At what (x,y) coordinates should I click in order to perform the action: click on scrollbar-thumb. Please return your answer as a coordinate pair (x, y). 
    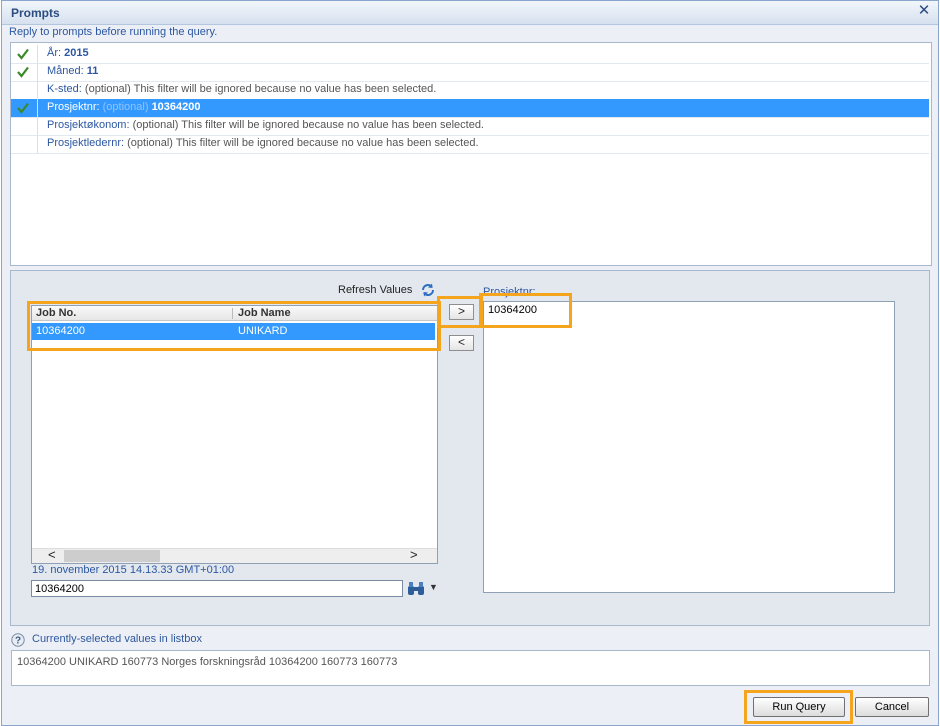
    Looking at the image, I should click on (112, 556).